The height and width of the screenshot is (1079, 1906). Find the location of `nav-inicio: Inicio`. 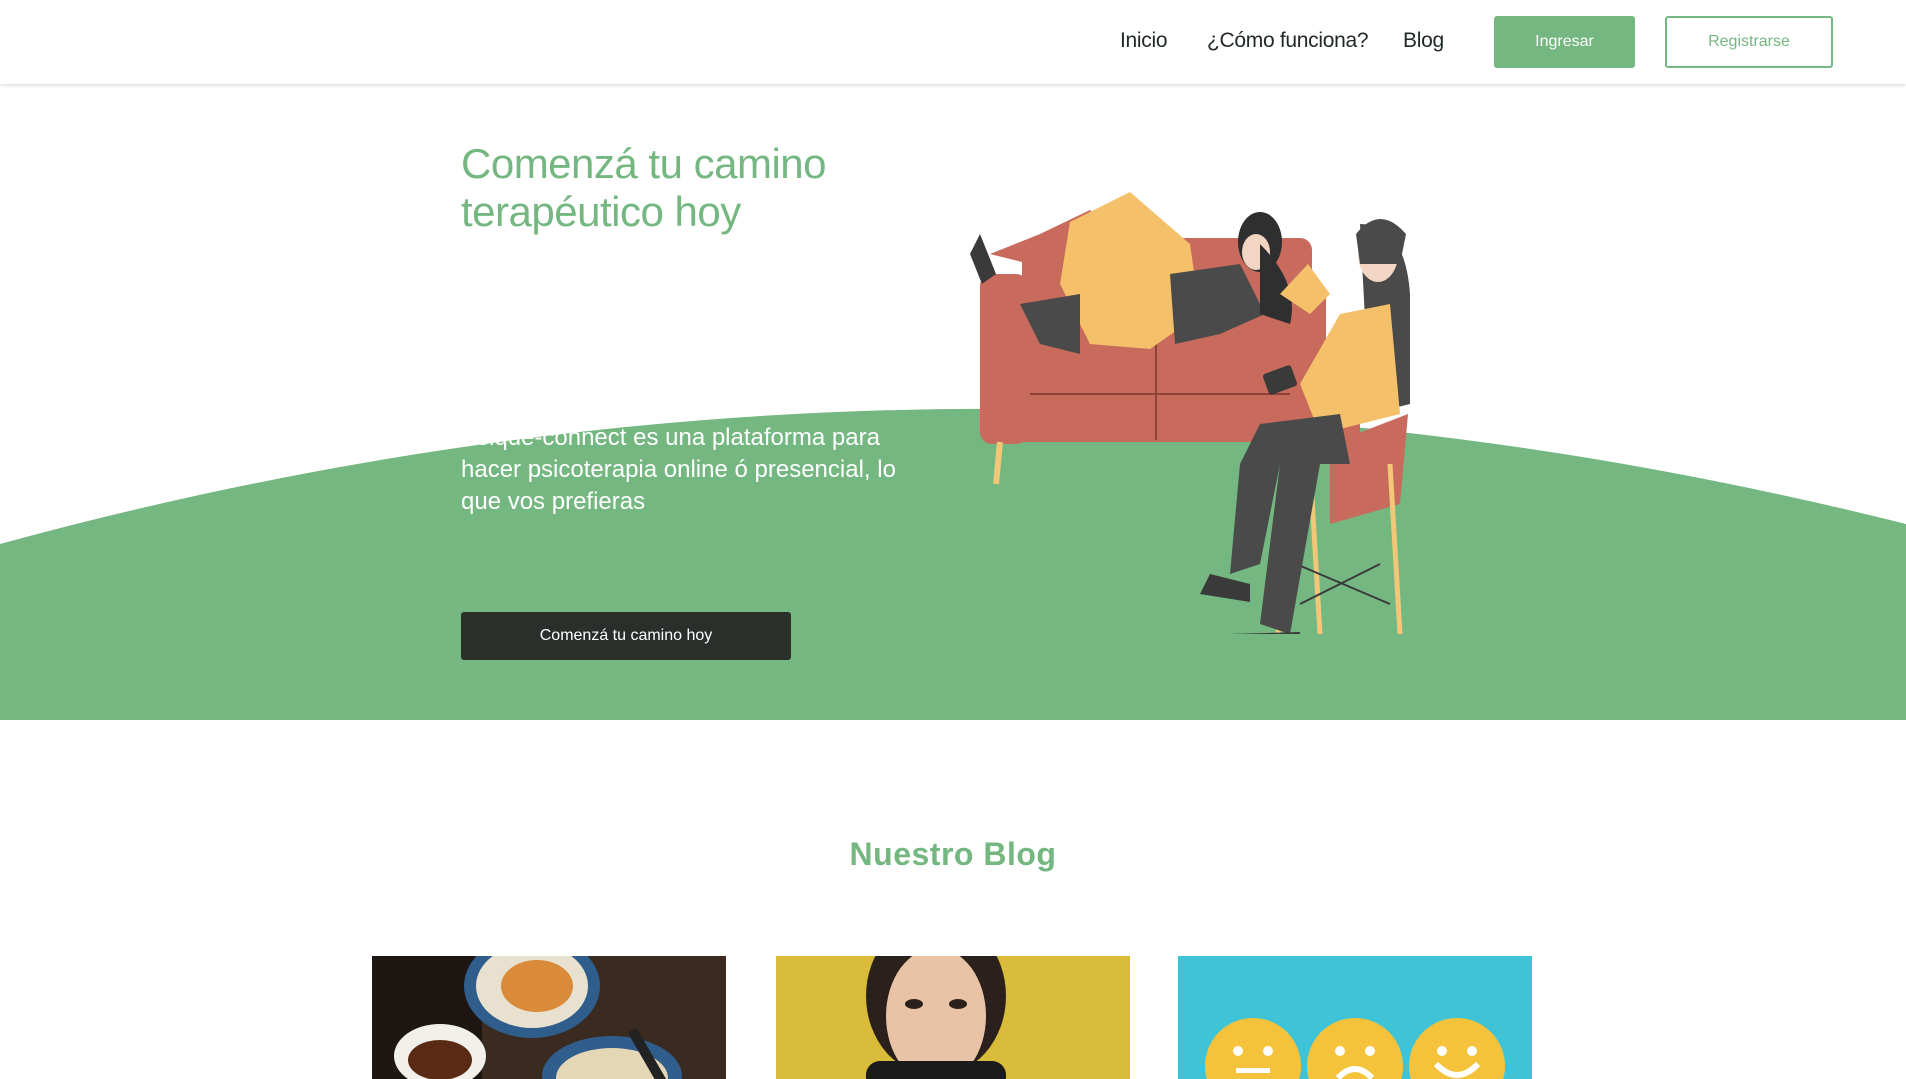

nav-inicio: Inicio is located at coordinates (1144, 41).